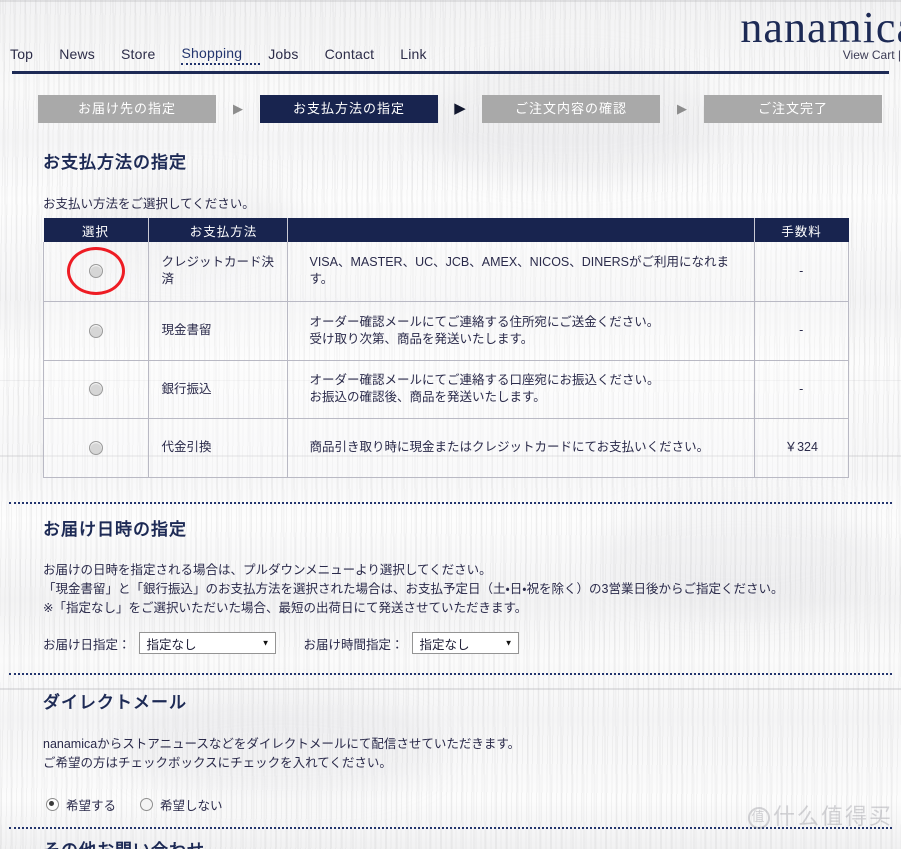  I want to click on nanamica-logo: nanamica, so click(820, 27).